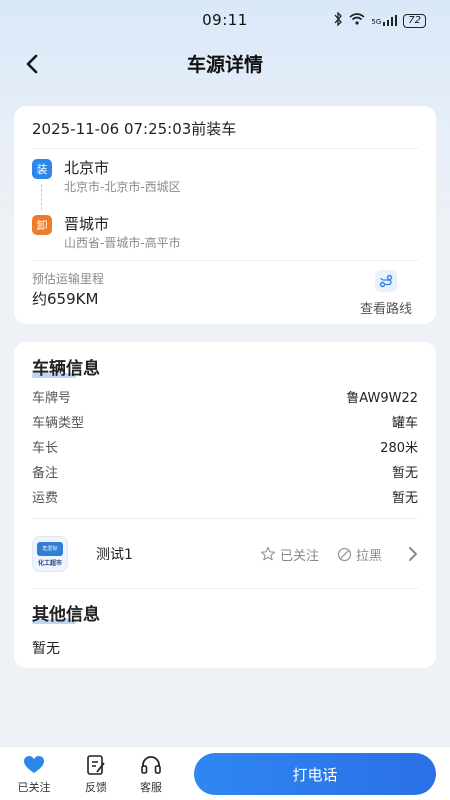 The image size is (450, 800). What do you see at coordinates (268, 553) in the screenshot?
I see `star-icon` at bounding box center [268, 553].